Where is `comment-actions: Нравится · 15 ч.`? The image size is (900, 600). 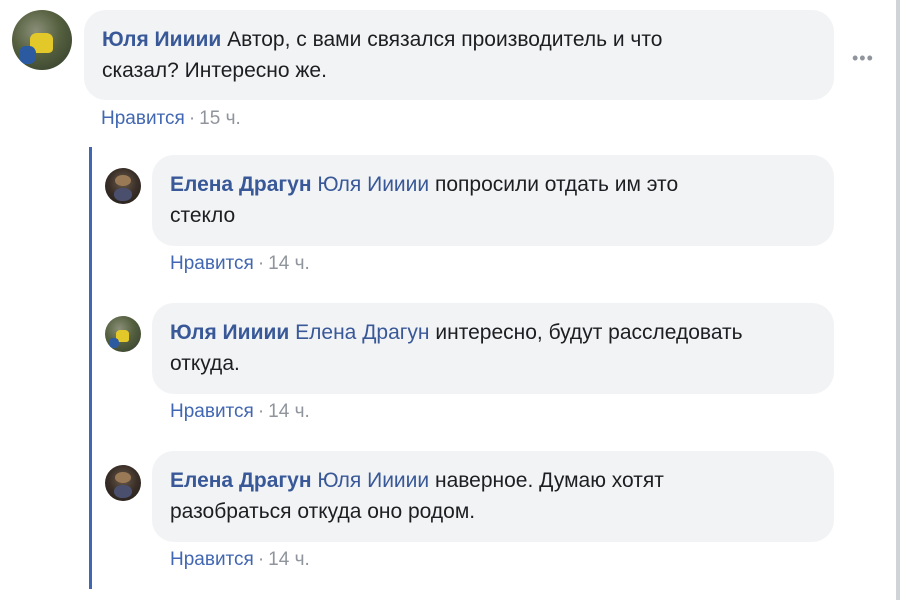
comment-actions: Нравится · 15 ч. is located at coordinates (171, 119).